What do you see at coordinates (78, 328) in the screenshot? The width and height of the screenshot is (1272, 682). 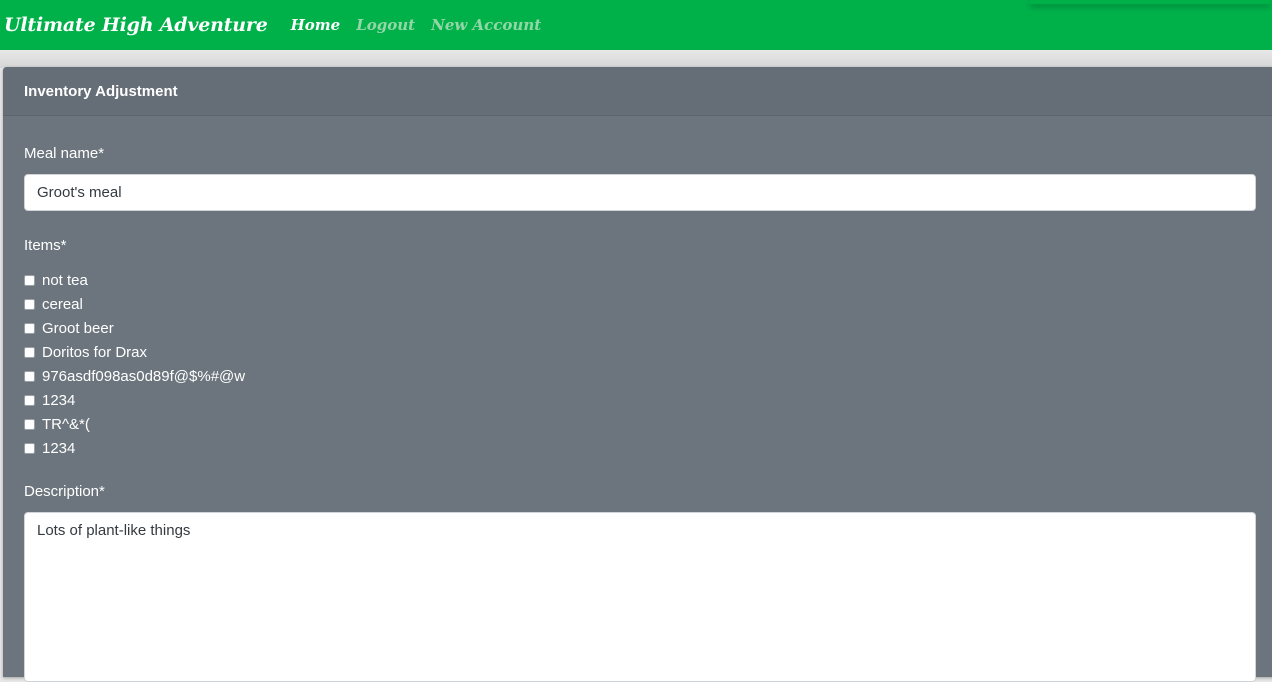 I see `item-option-label: Groot beer` at bounding box center [78, 328].